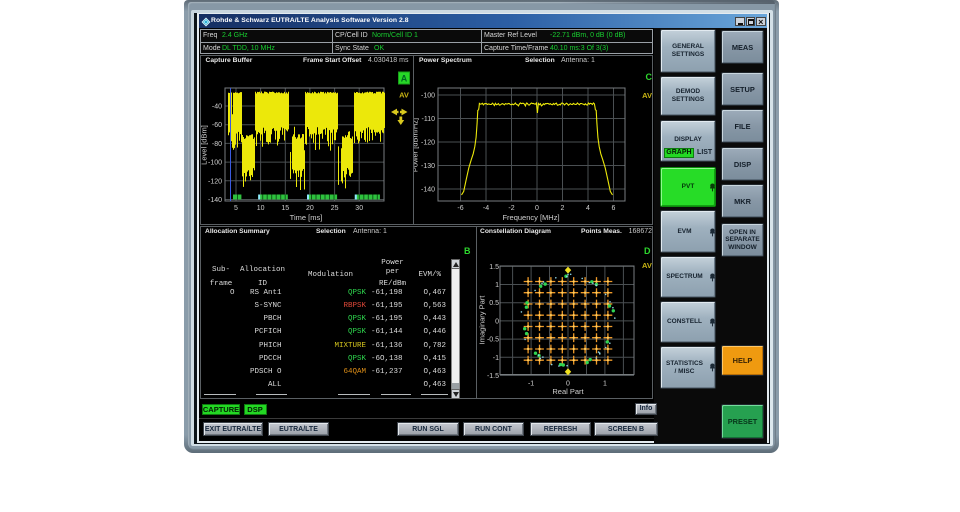 The width and height of the screenshot is (960, 512). What do you see at coordinates (306, 217) in the screenshot?
I see `svg-text: Time [ms]` at bounding box center [306, 217].